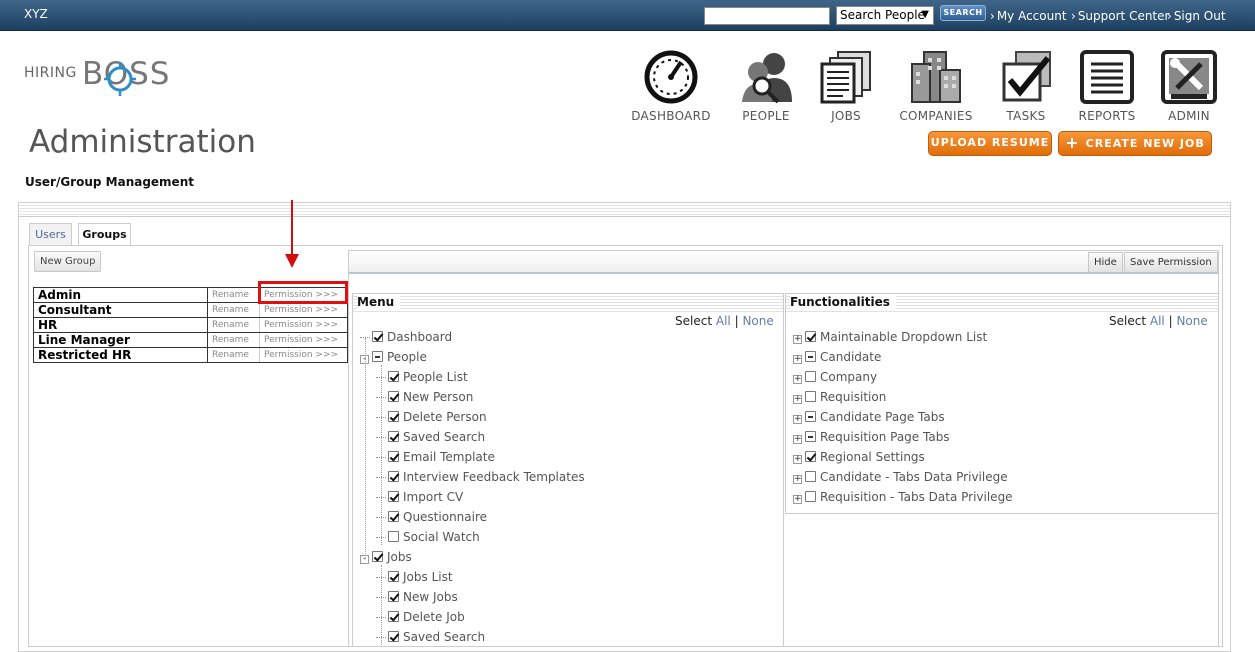 This screenshot has height=652, width=1255. Describe the element at coordinates (757, 321) in the screenshot. I see `menu-select-none-link: None` at that location.